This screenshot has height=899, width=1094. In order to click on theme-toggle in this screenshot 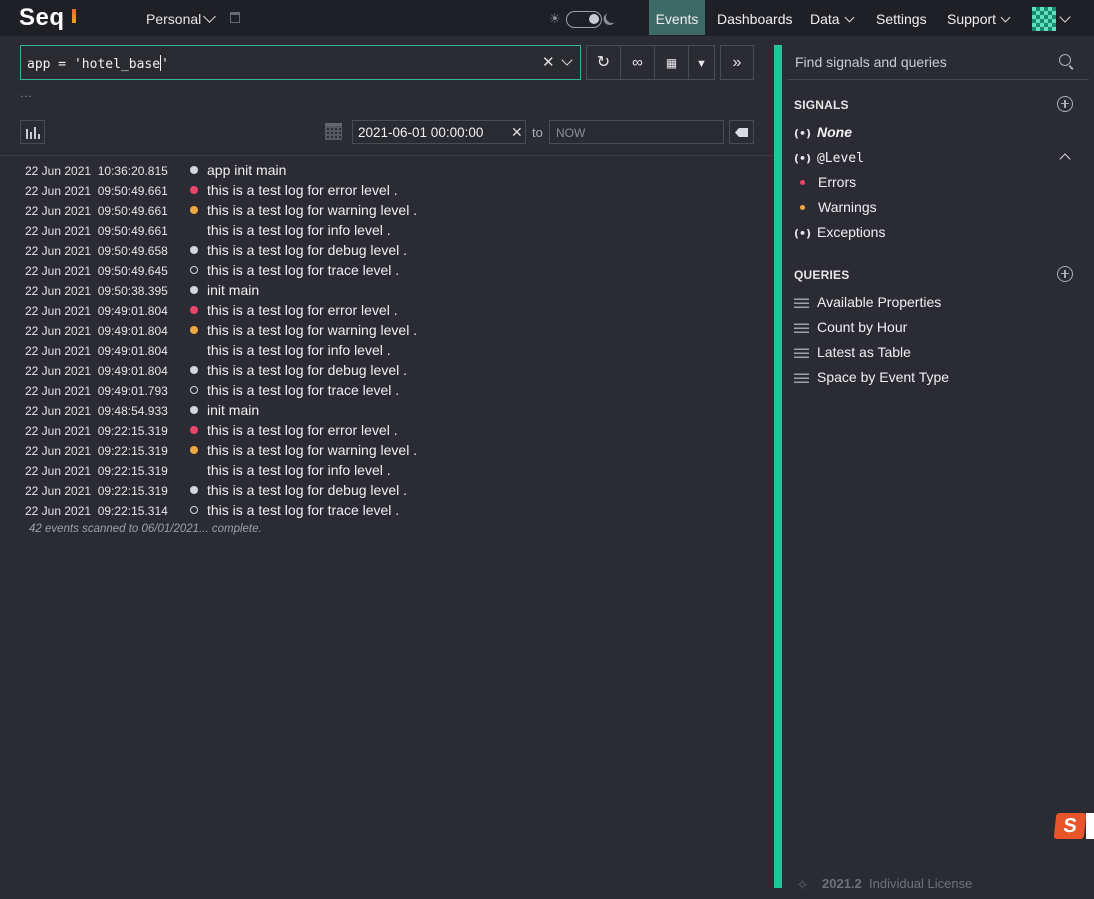, I will do `click(584, 19)`.